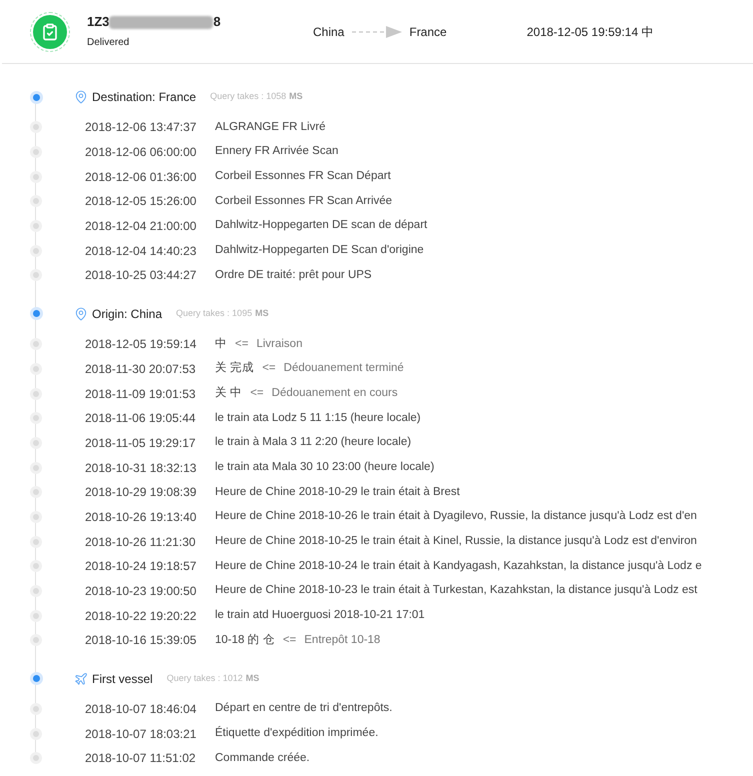 The width and height of the screenshot is (753, 776). What do you see at coordinates (204, 678) in the screenshot?
I see `query-time-label: Query takes : 1012` at bounding box center [204, 678].